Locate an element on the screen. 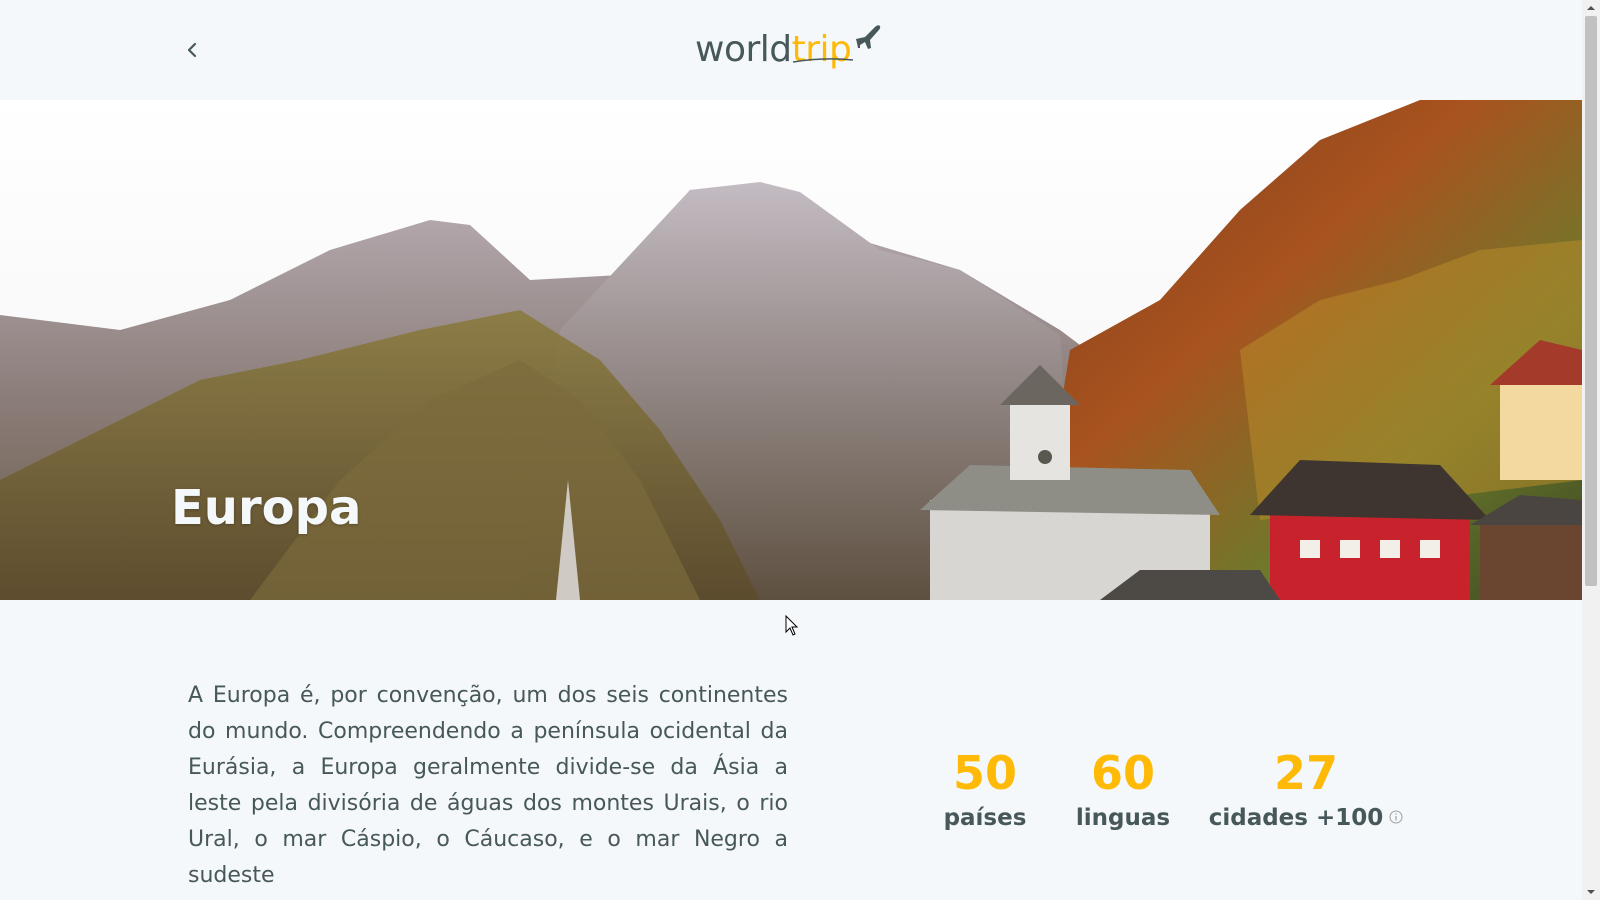  stat-value: 50 is located at coordinates (984, 773).